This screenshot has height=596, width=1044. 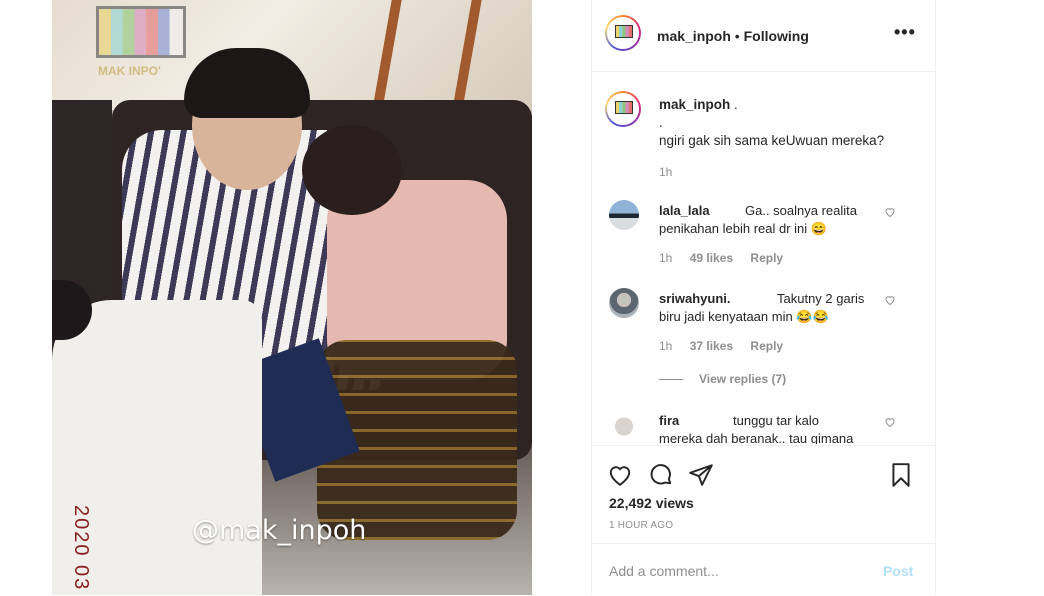 What do you see at coordinates (279, 530) in the screenshot?
I see `video-watermark: @mak_inpoh` at bounding box center [279, 530].